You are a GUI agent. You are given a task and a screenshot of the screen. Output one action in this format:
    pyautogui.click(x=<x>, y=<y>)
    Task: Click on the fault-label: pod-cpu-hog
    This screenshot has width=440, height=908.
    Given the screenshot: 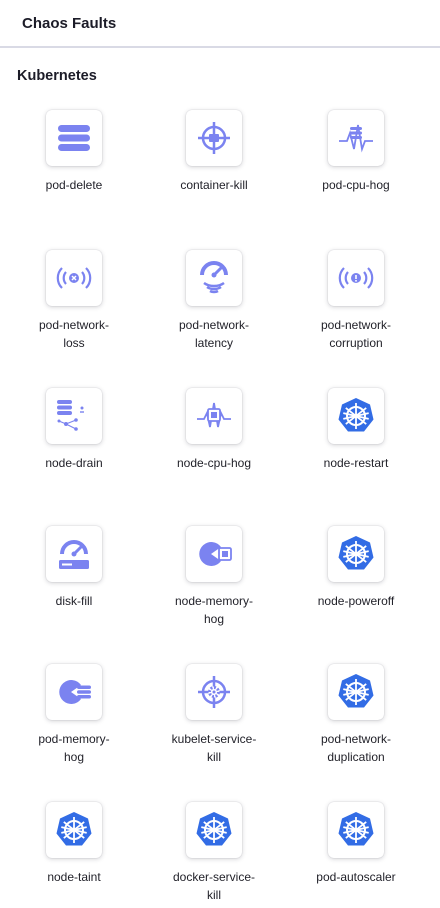 What is the action you would take?
    pyautogui.click(x=356, y=185)
    